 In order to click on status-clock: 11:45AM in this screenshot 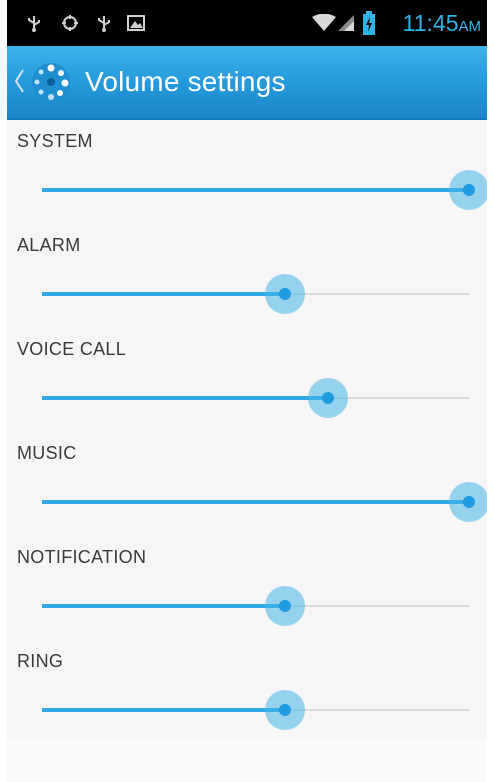, I will do `click(442, 25)`.